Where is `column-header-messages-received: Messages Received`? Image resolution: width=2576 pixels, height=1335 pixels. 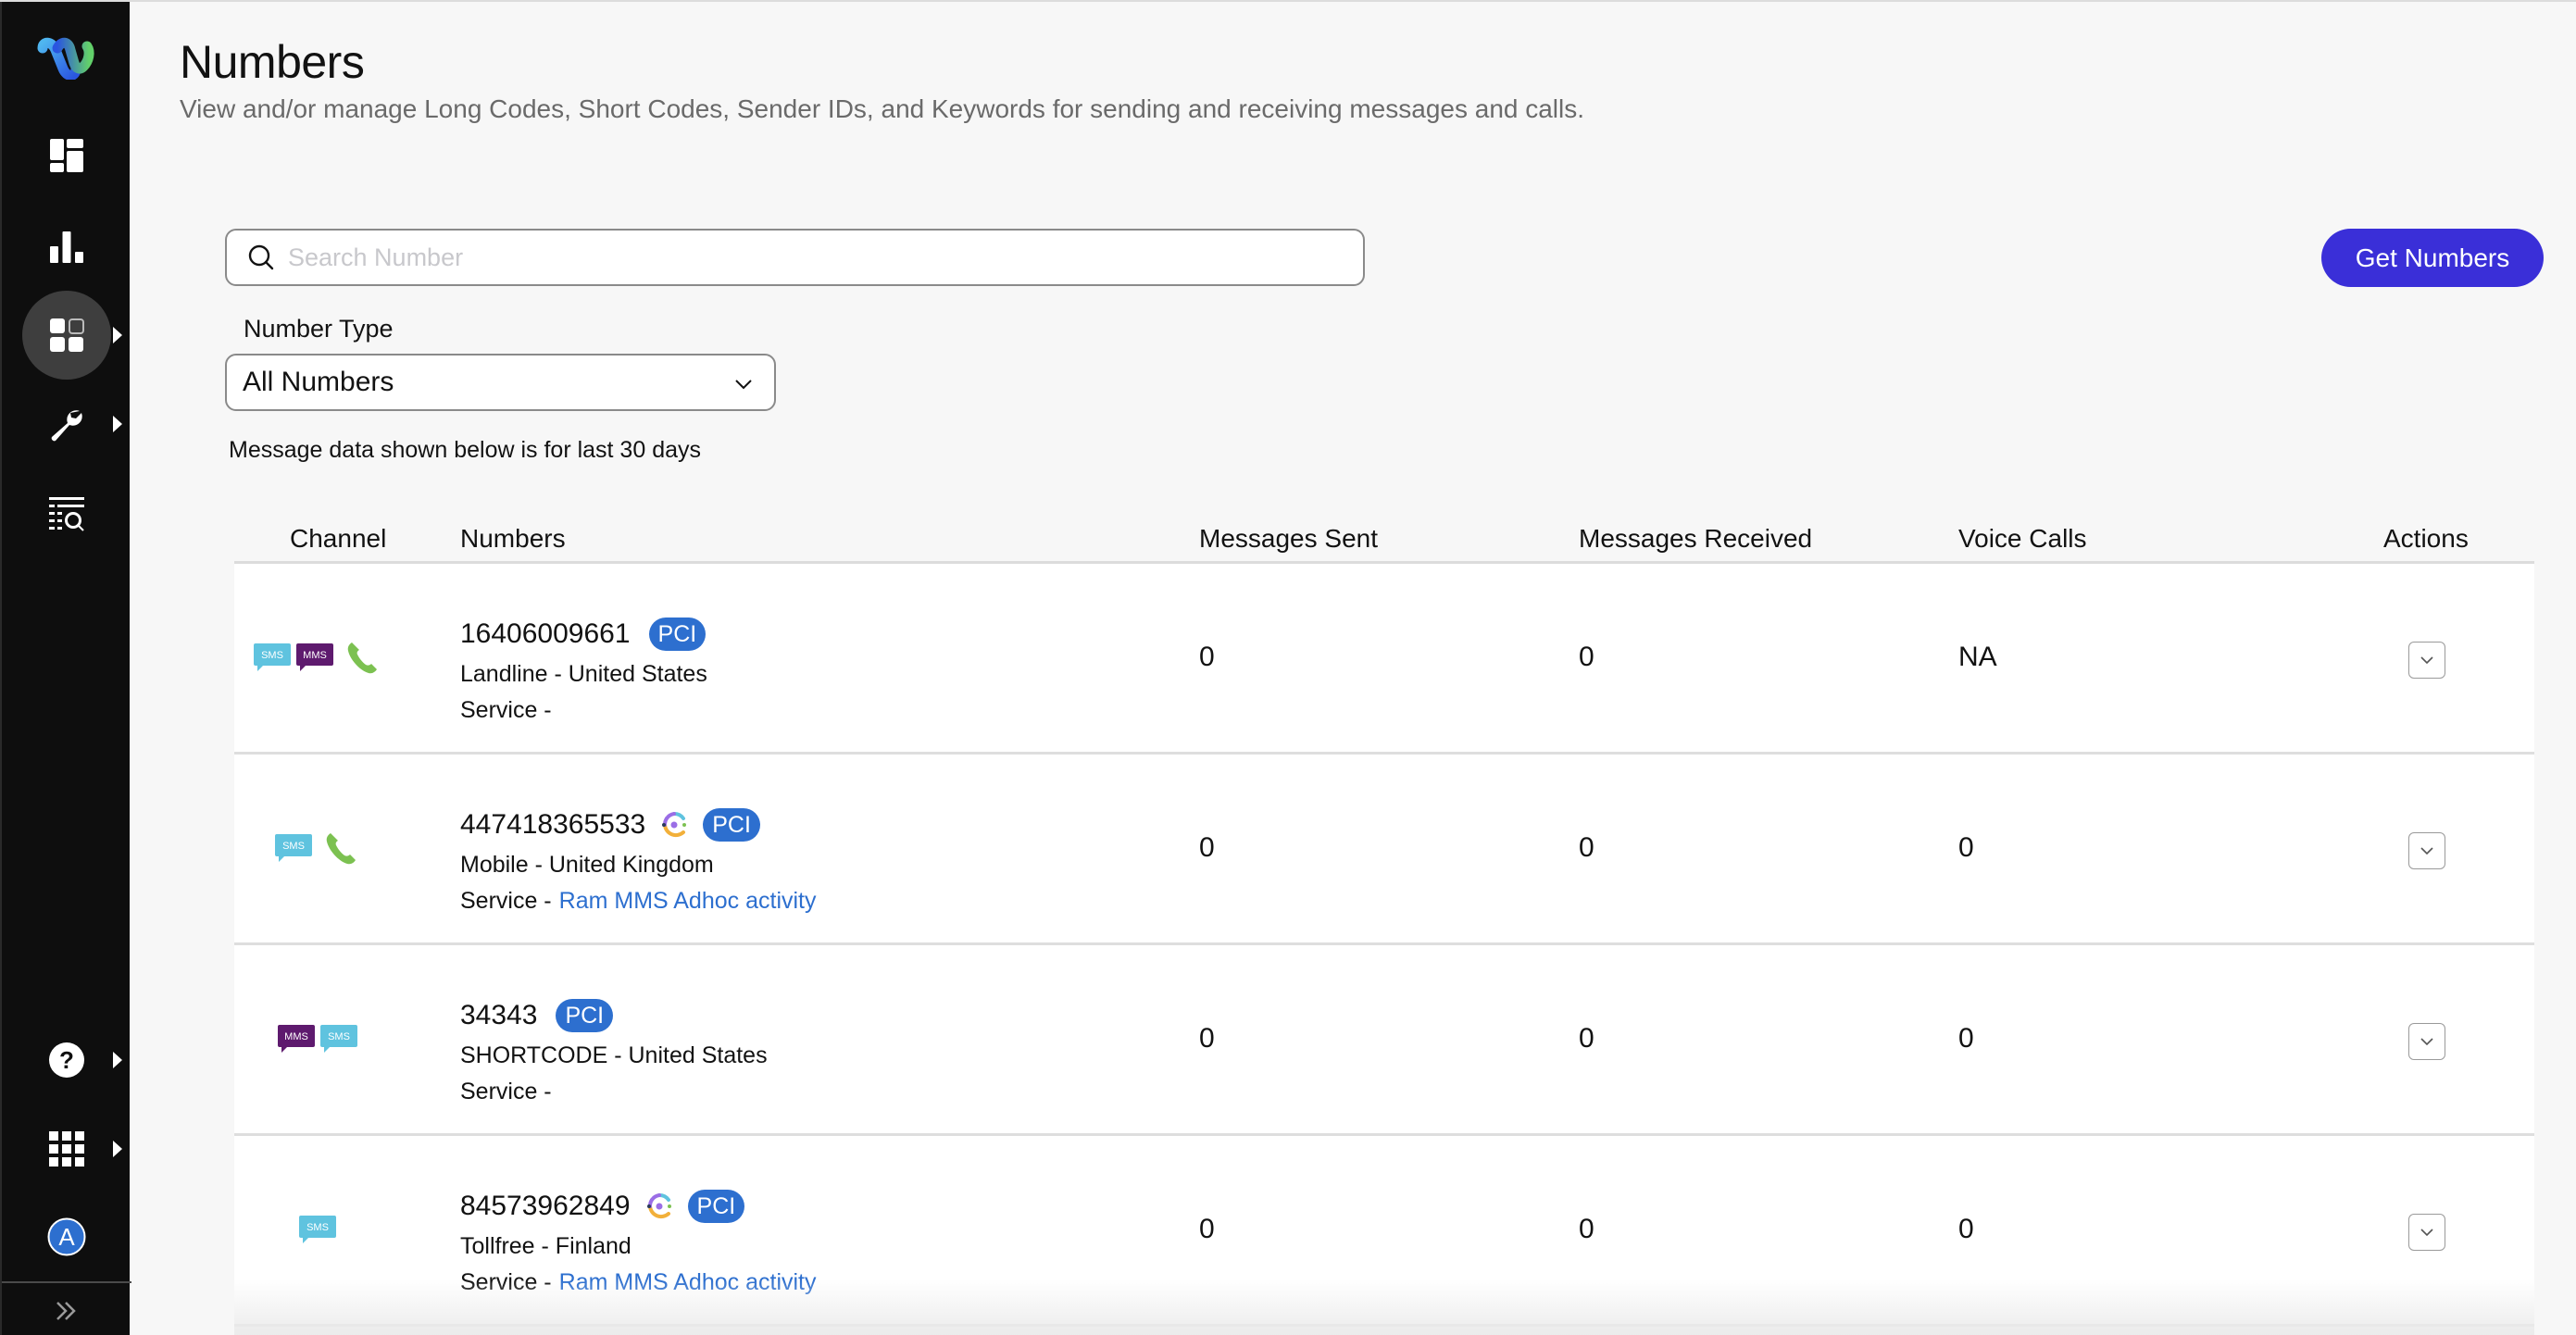 column-header-messages-received: Messages Received is located at coordinates (1695, 539).